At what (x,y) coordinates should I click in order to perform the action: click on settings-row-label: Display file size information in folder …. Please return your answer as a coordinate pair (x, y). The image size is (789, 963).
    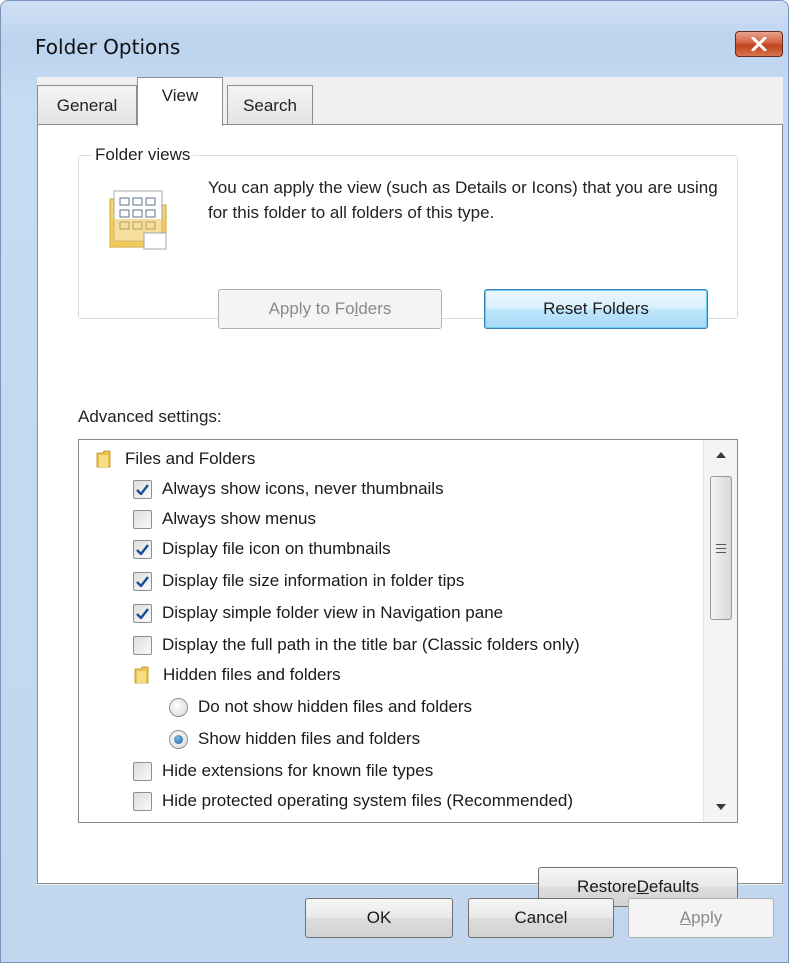
    Looking at the image, I should click on (313, 580).